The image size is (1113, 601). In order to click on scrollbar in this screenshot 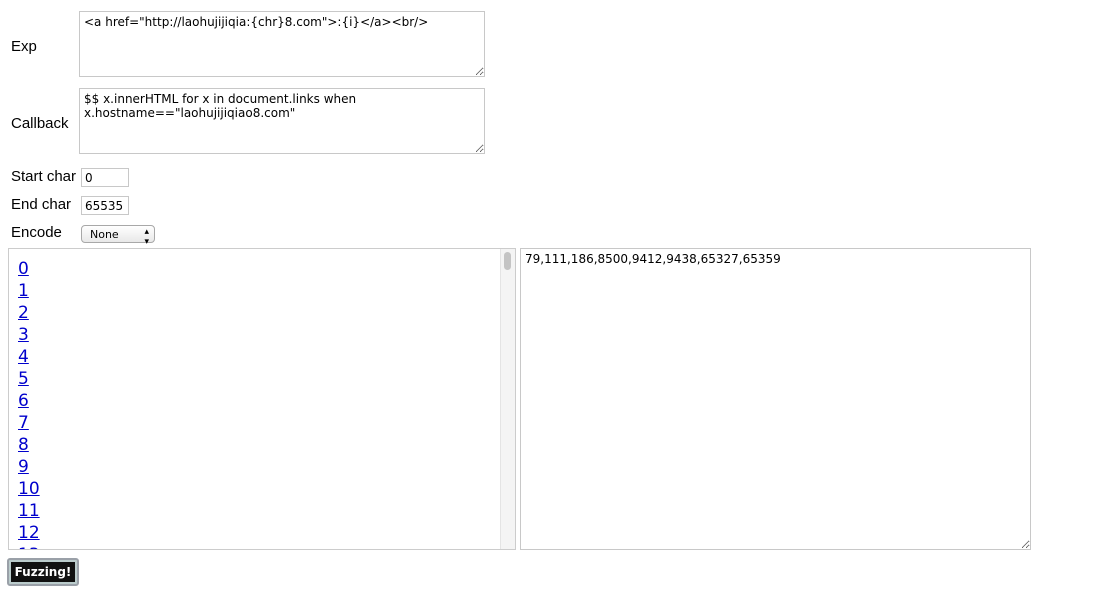, I will do `click(507, 399)`.